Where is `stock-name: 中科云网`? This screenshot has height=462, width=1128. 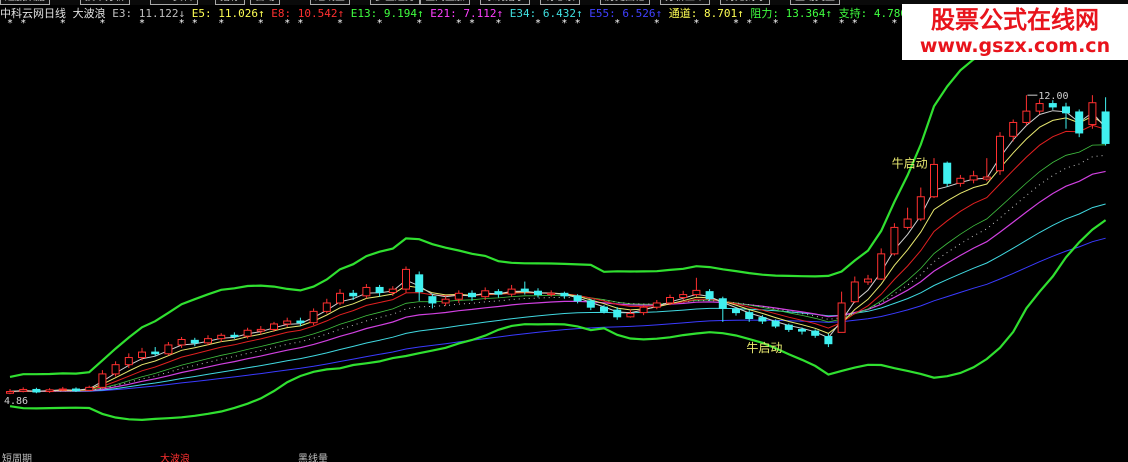
stock-name: 中科云网 is located at coordinates (22, 13).